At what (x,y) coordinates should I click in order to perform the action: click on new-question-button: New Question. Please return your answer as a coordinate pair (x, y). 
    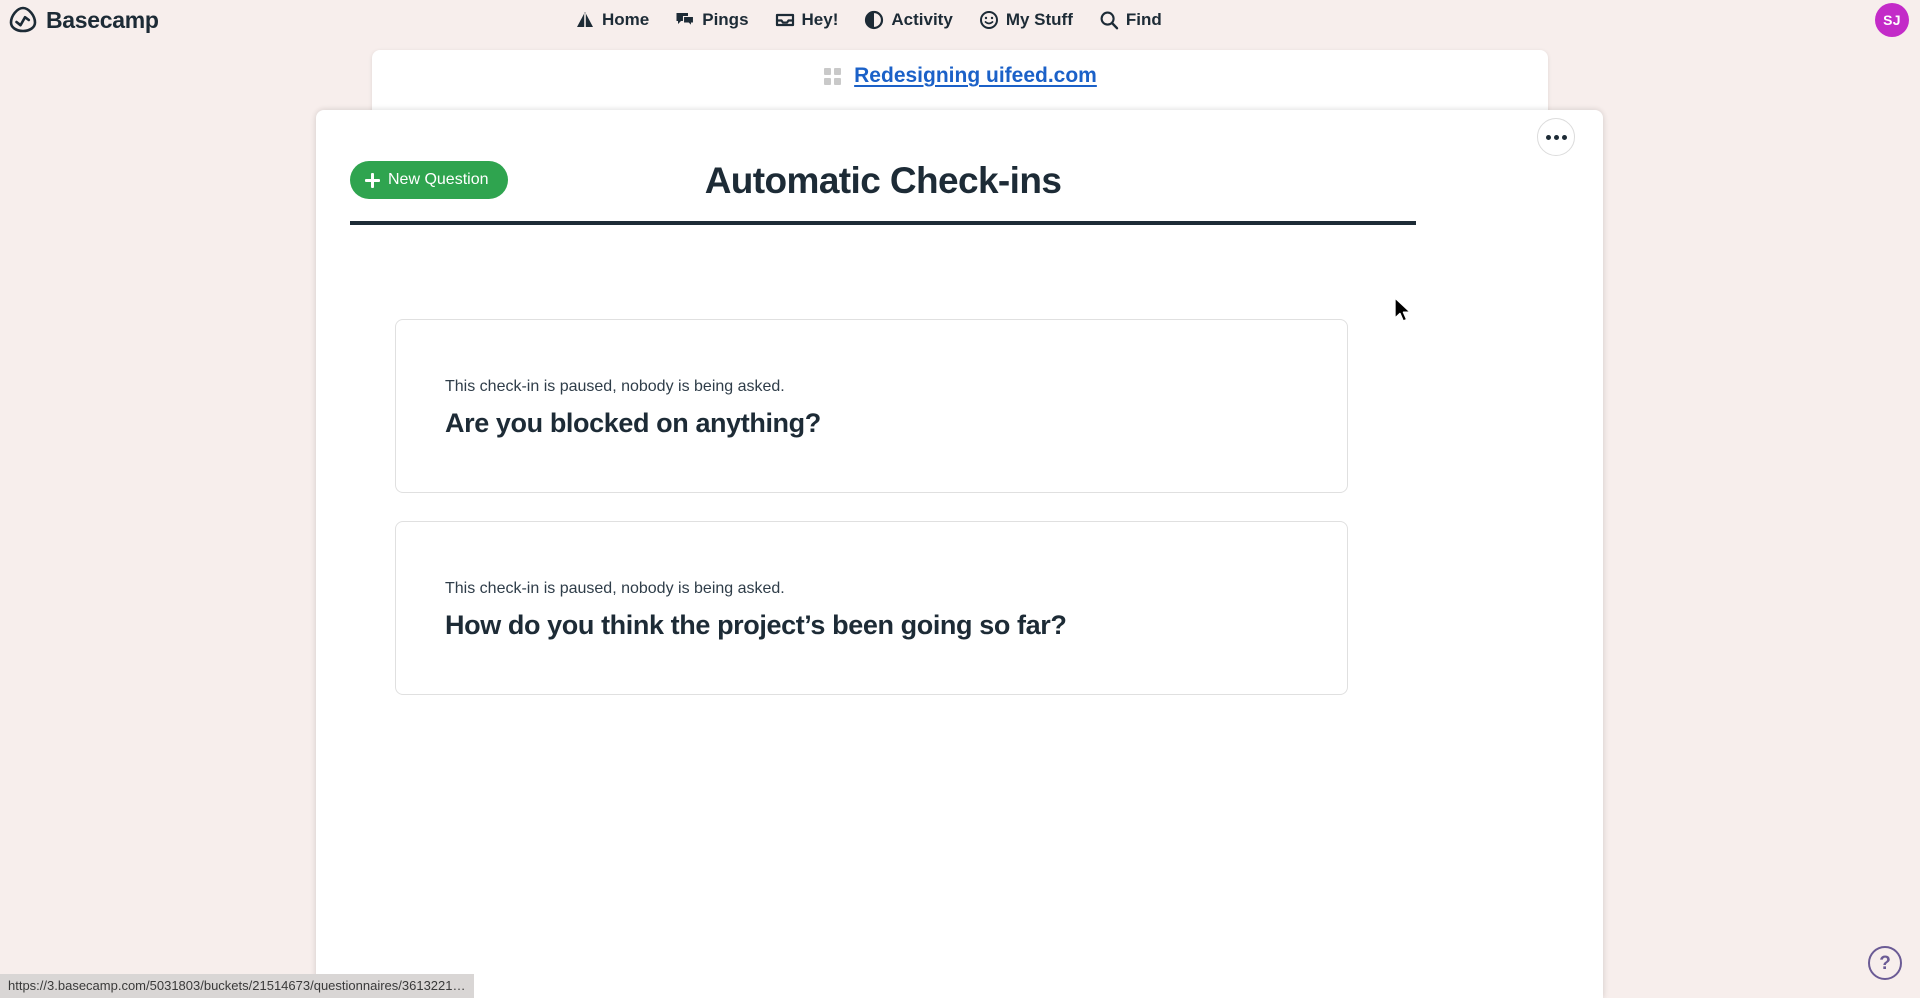
    Looking at the image, I should click on (429, 180).